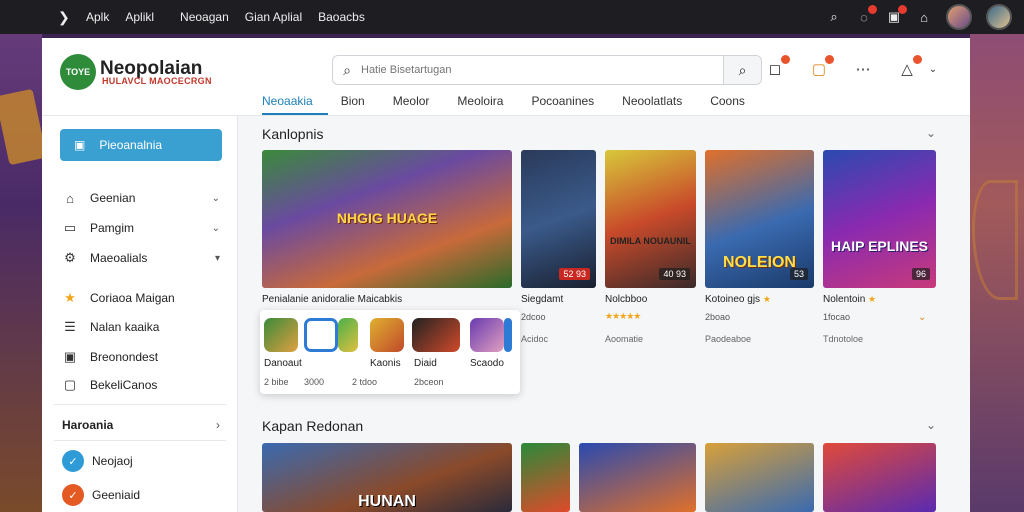 This screenshot has height=512, width=1024. What do you see at coordinates (360, 104) in the screenshot?
I see `tab-item: Bion` at bounding box center [360, 104].